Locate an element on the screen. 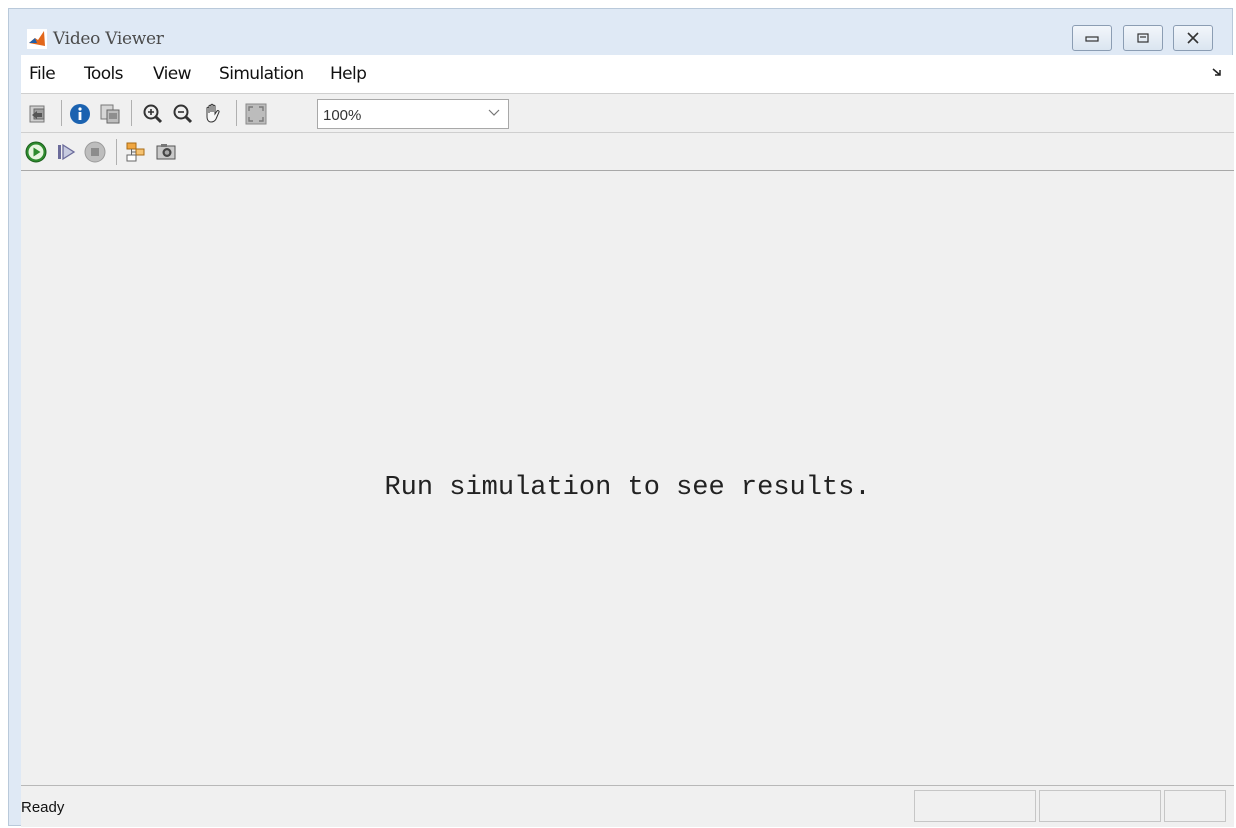 The width and height of the screenshot is (1236, 828). snapshot-icon is located at coordinates (166, 152).